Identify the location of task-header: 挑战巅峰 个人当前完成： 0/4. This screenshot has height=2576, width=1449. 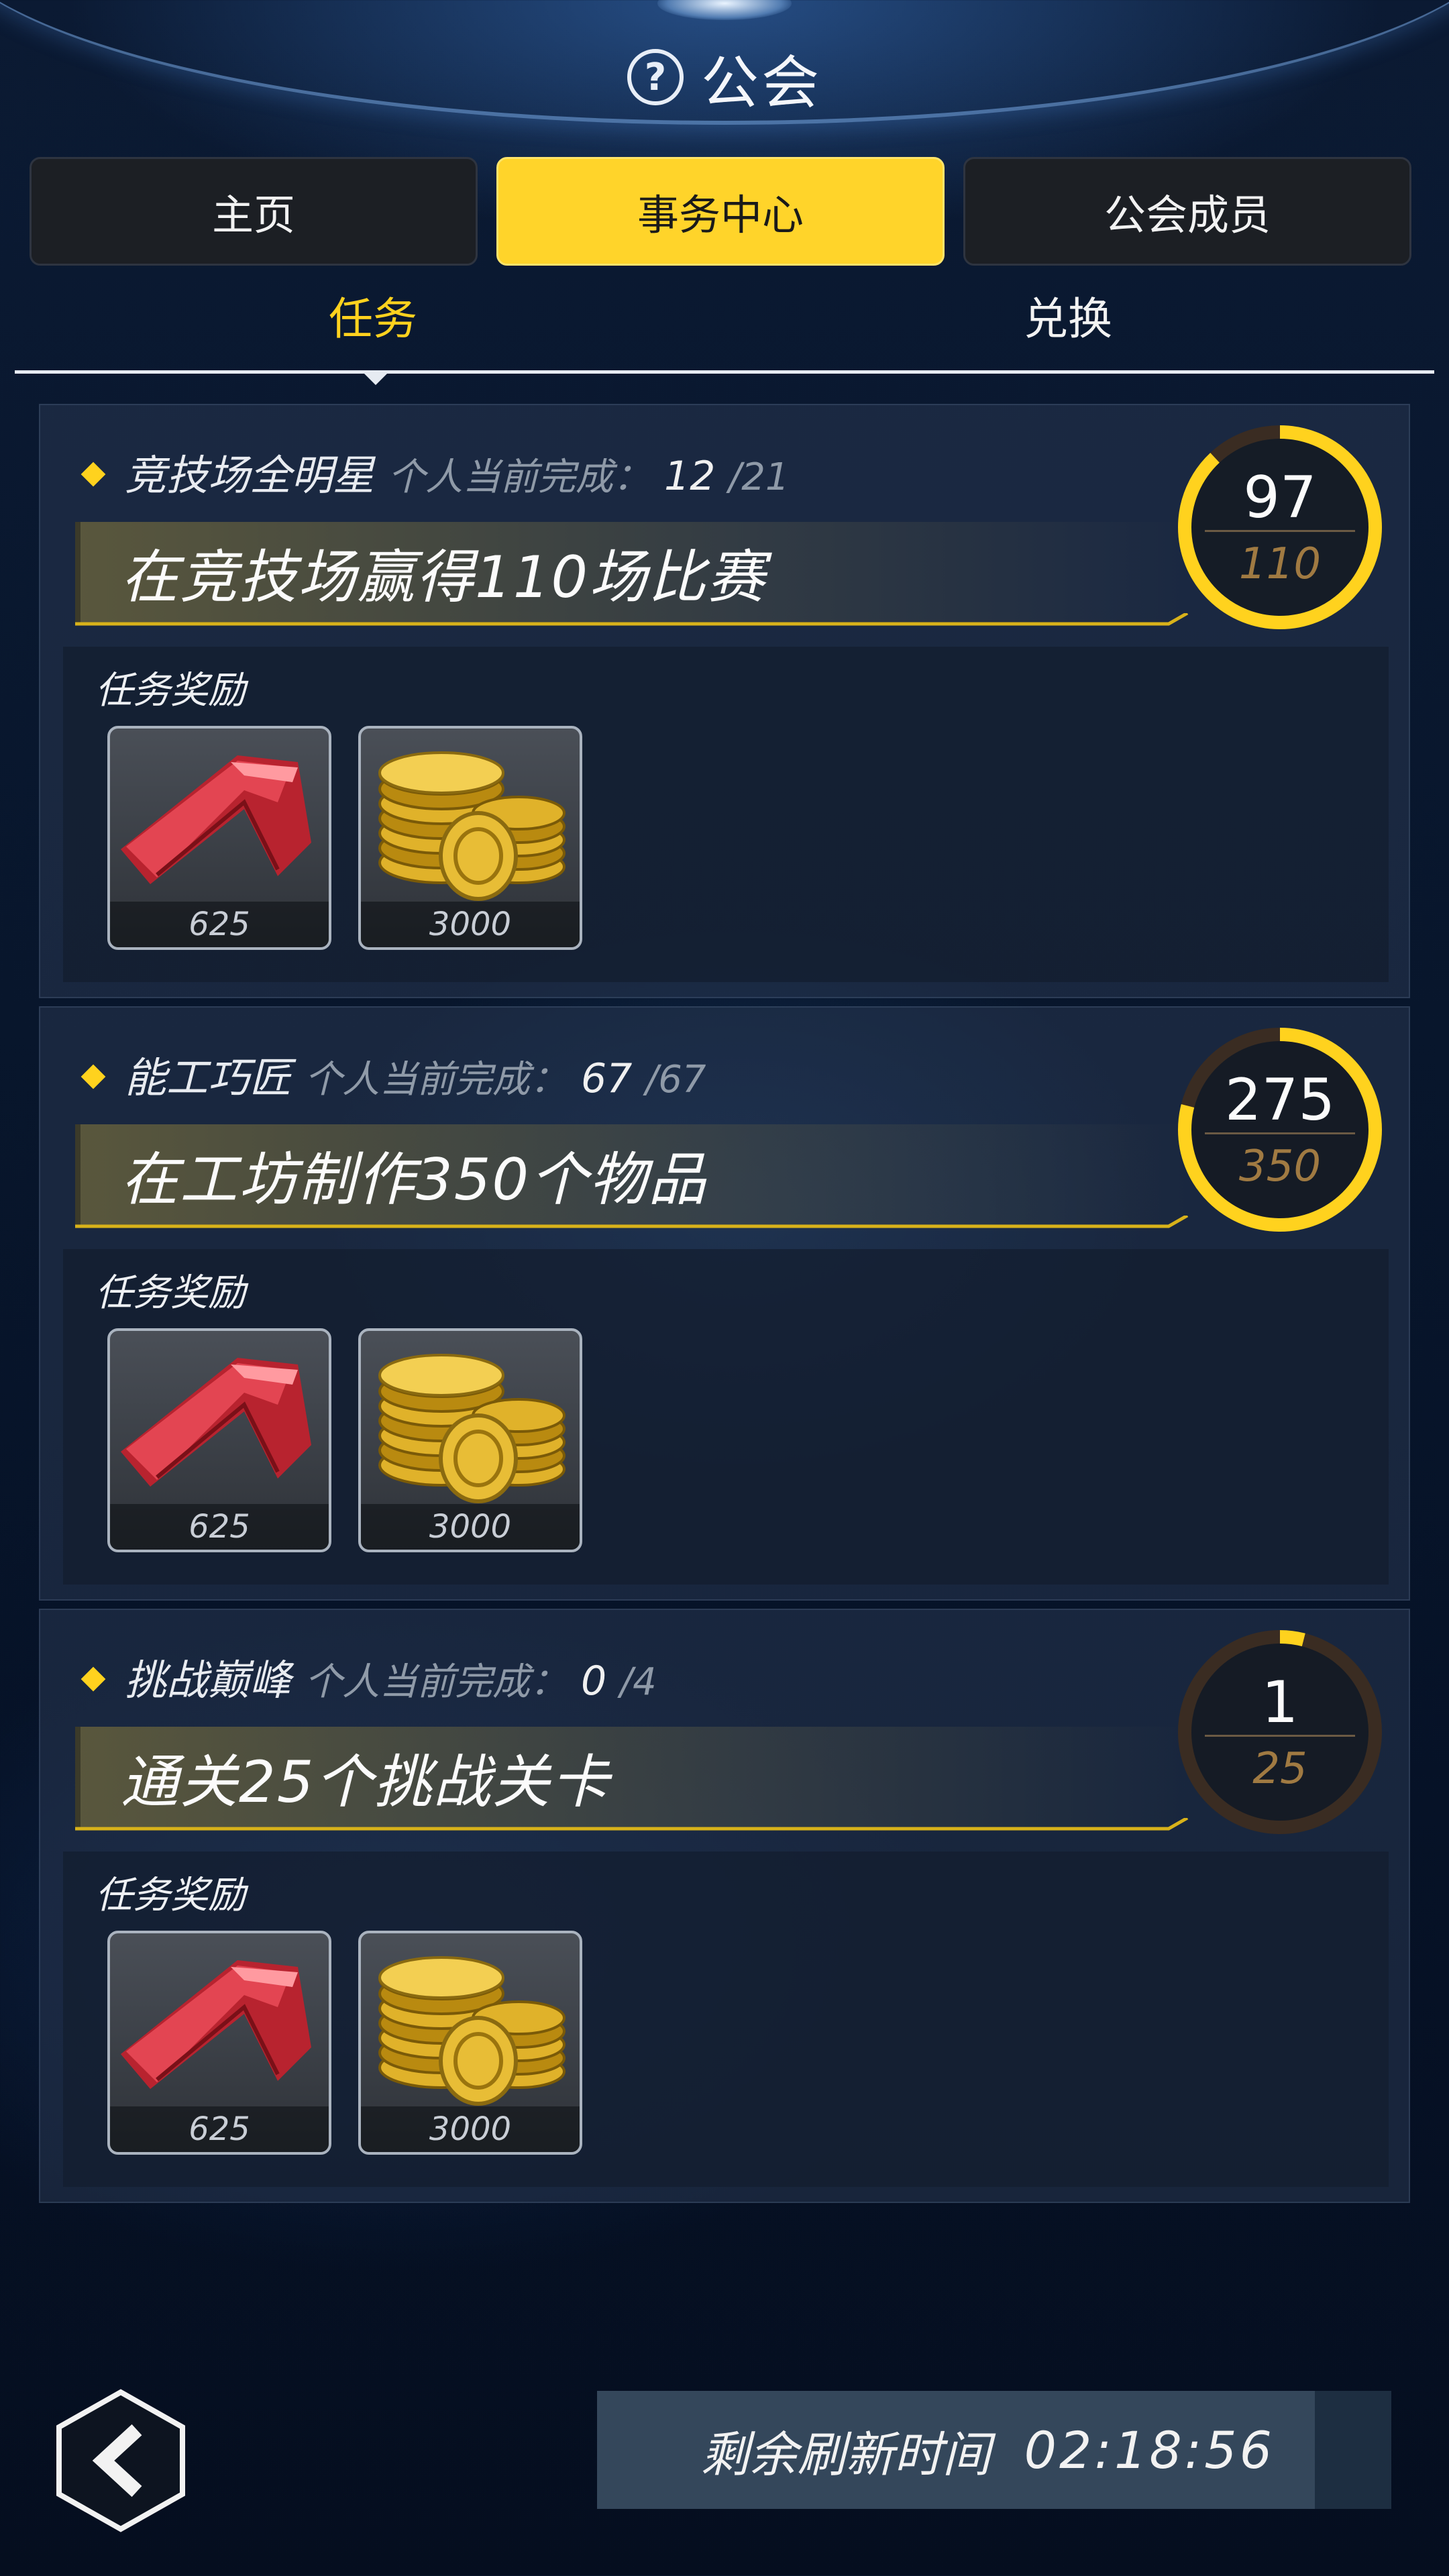
(391, 1676).